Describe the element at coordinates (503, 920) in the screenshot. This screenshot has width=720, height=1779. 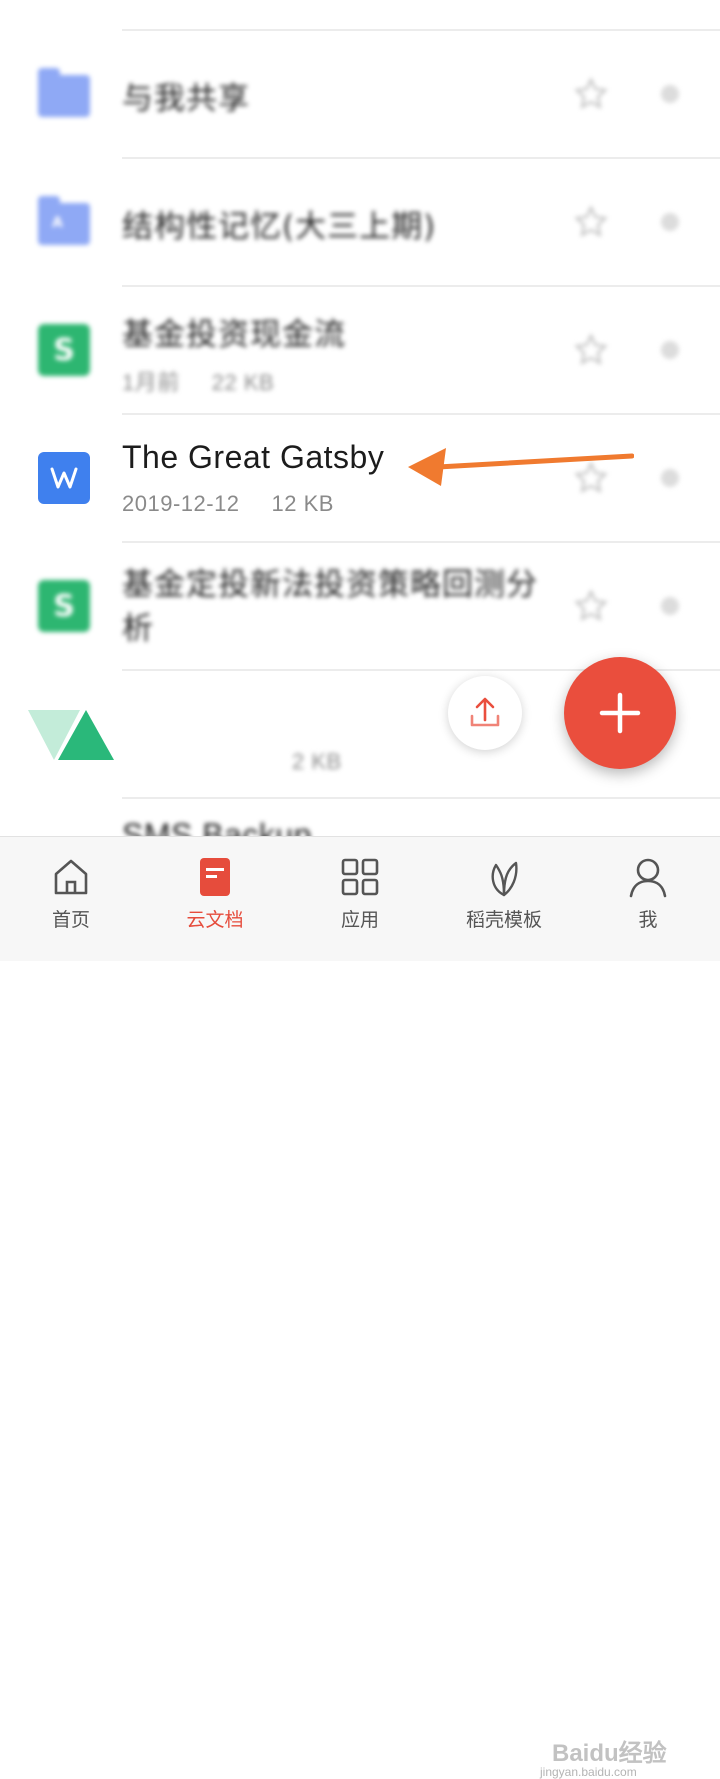
I see `tab-label: 稻壳模板` at that location.